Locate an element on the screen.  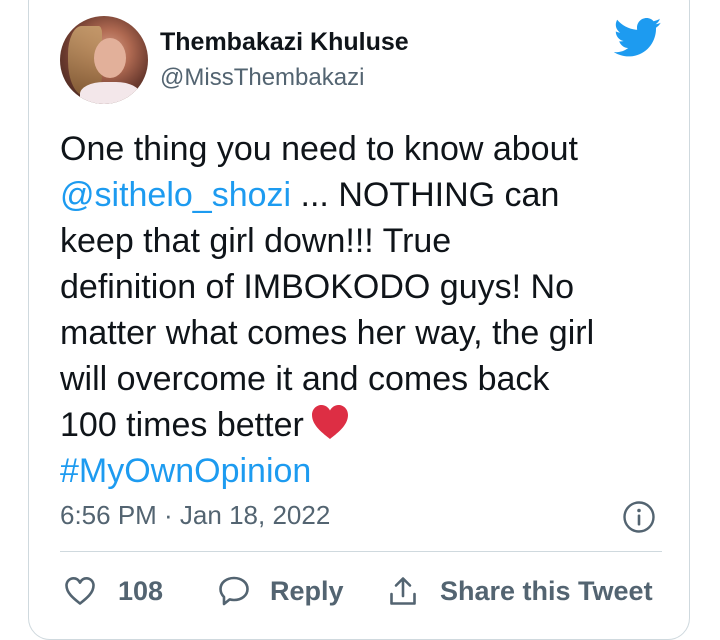
reply-bubble-icon is located at coordinates (234, 591).